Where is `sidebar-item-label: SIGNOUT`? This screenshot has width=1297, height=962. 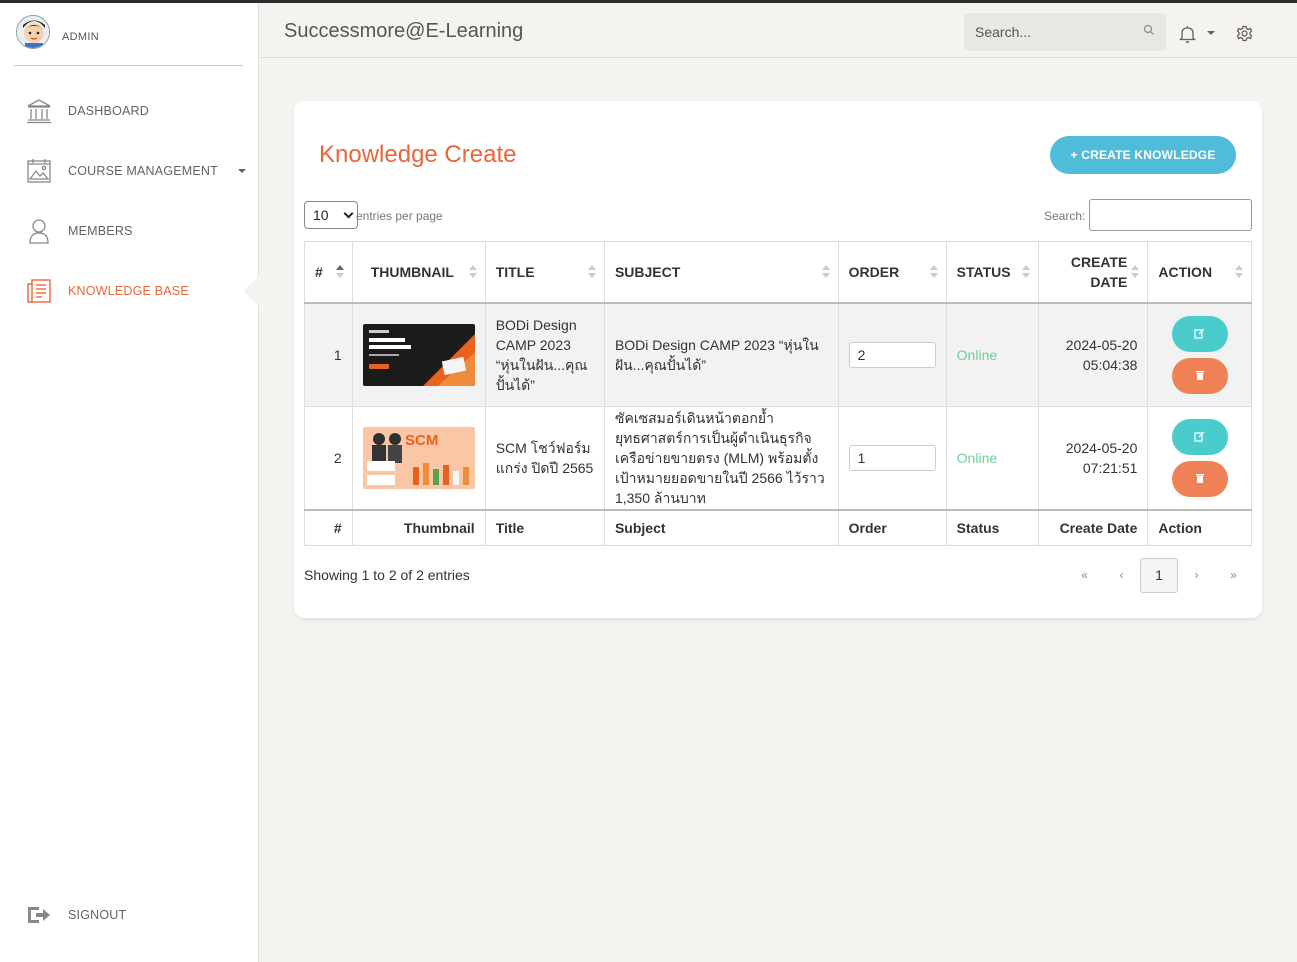
sidebar-item-label: SIGNOUT is located at coordinates (97, 915).